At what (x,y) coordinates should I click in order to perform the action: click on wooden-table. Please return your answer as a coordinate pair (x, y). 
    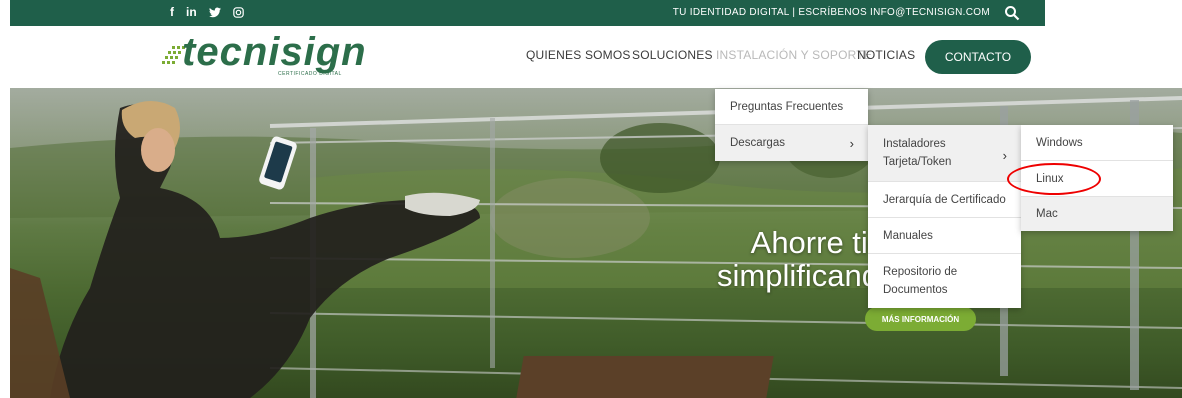
    Looking at the image, I should click on (645, 377).